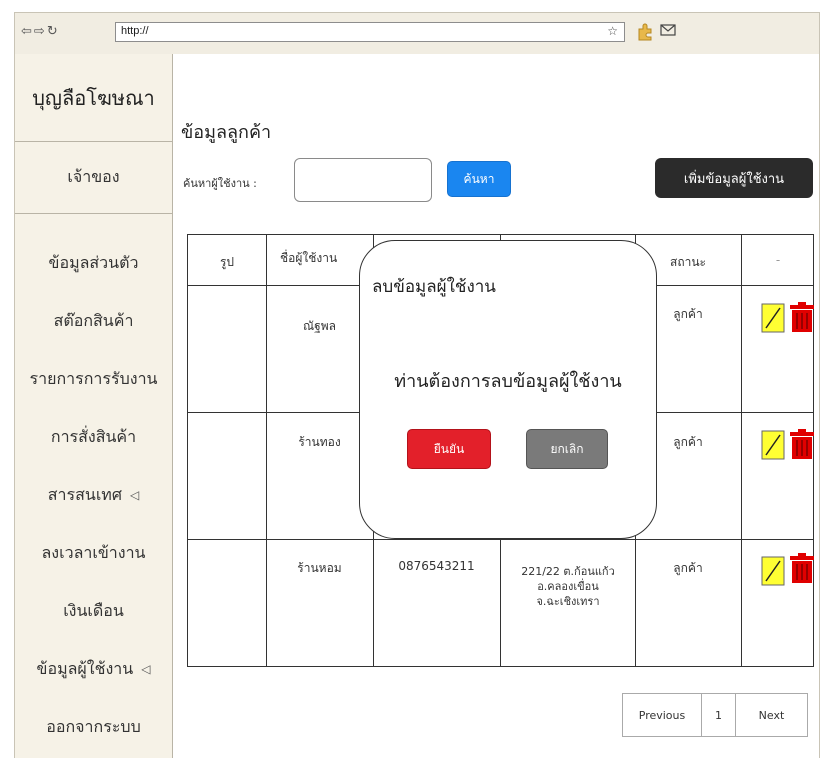 The height and width of the screenshot is (758, 829). What do you see at coordinates (508, 381) in the screenshot?
I see `dialog-message: ท่านต้องการลบข้อมูลผู้ใช้งาน` at bounding box center [508, 381].